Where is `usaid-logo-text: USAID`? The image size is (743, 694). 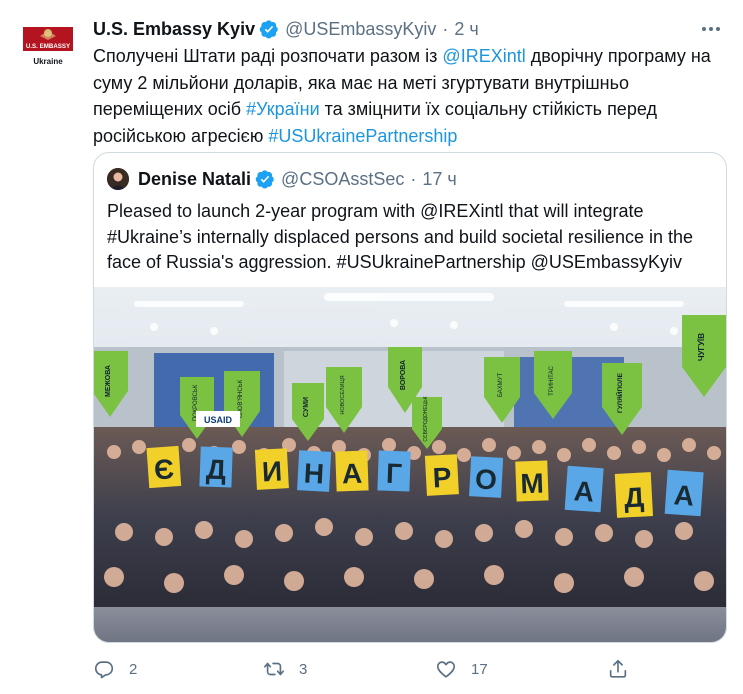 usaid-logo-text: USAID is located at coordinates (218, 420).